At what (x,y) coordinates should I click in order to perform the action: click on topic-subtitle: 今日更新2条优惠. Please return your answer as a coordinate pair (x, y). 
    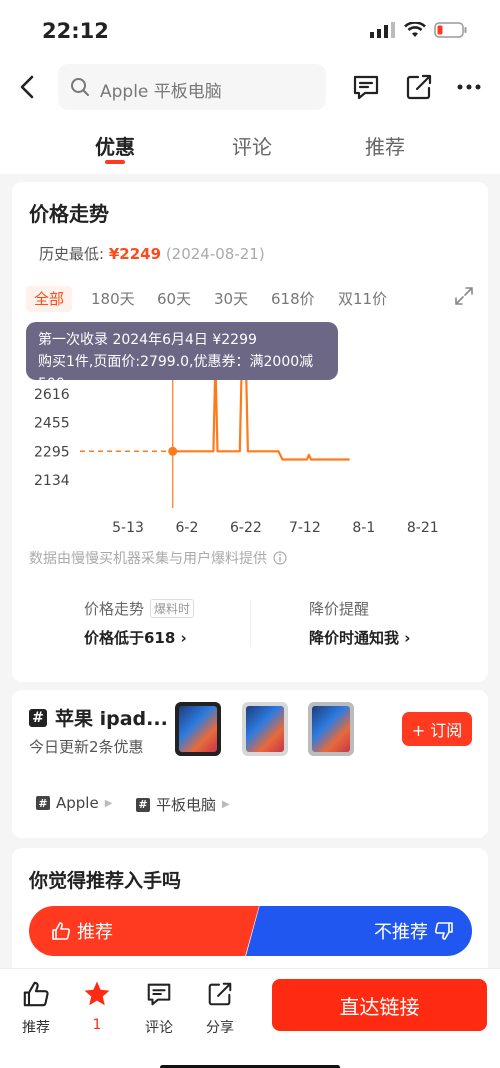
    Looking at the image, I should click on (86, 747).